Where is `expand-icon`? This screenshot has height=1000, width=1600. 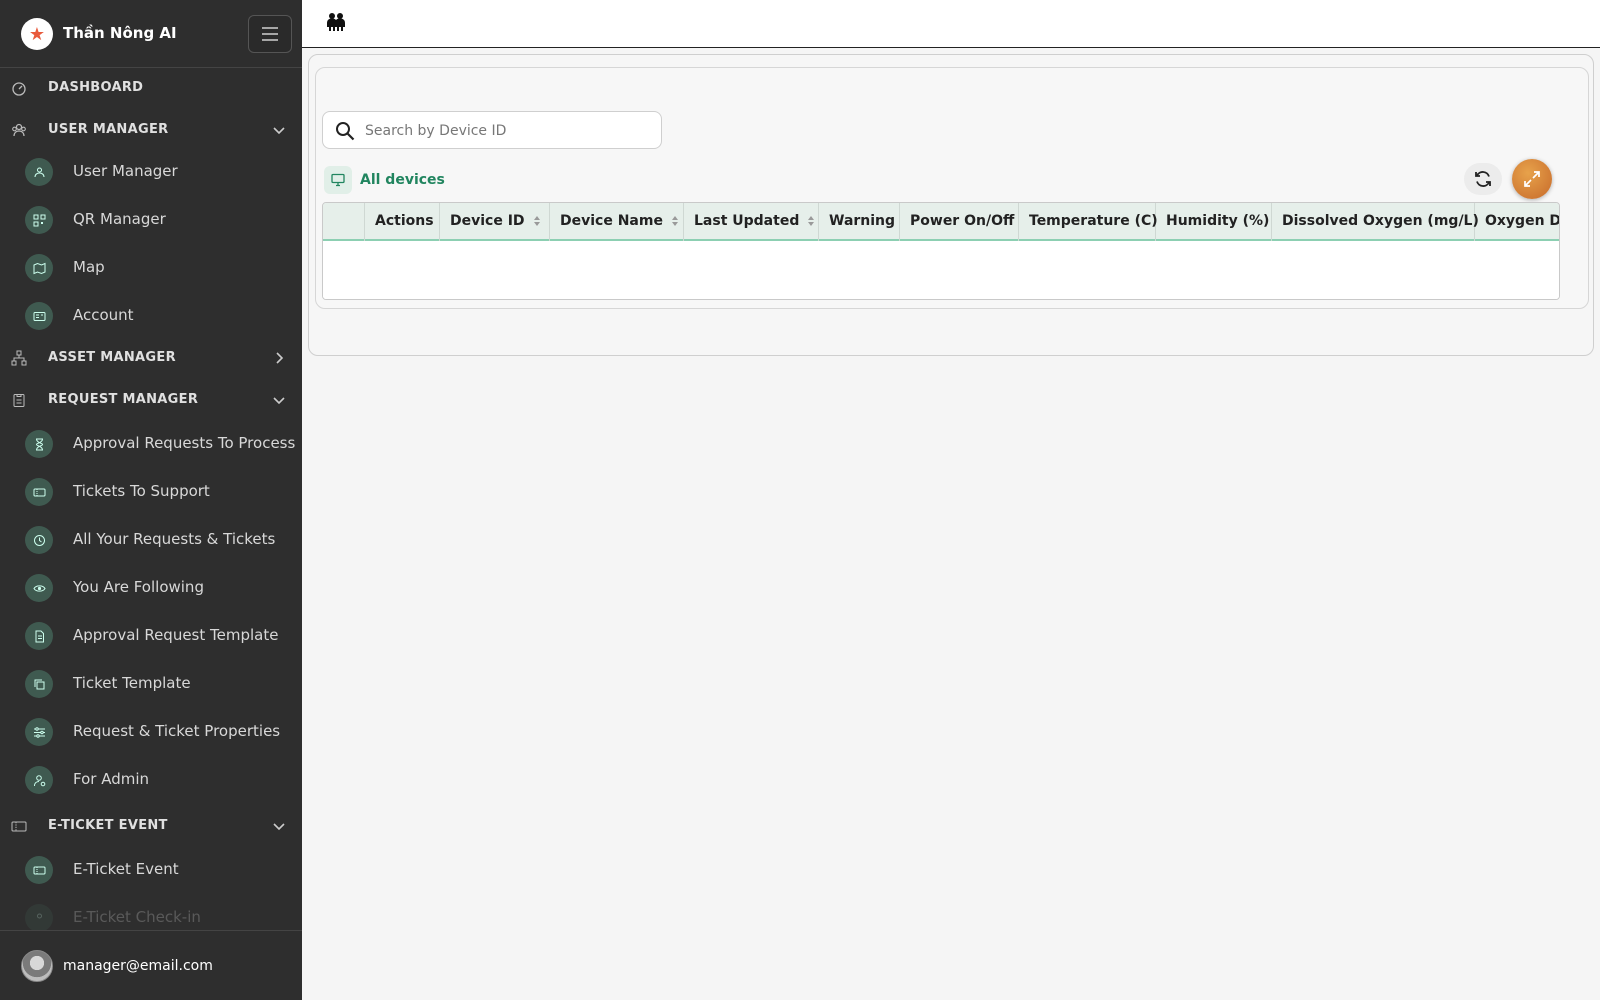
expand-icon is located at coordinates (1532, 179).